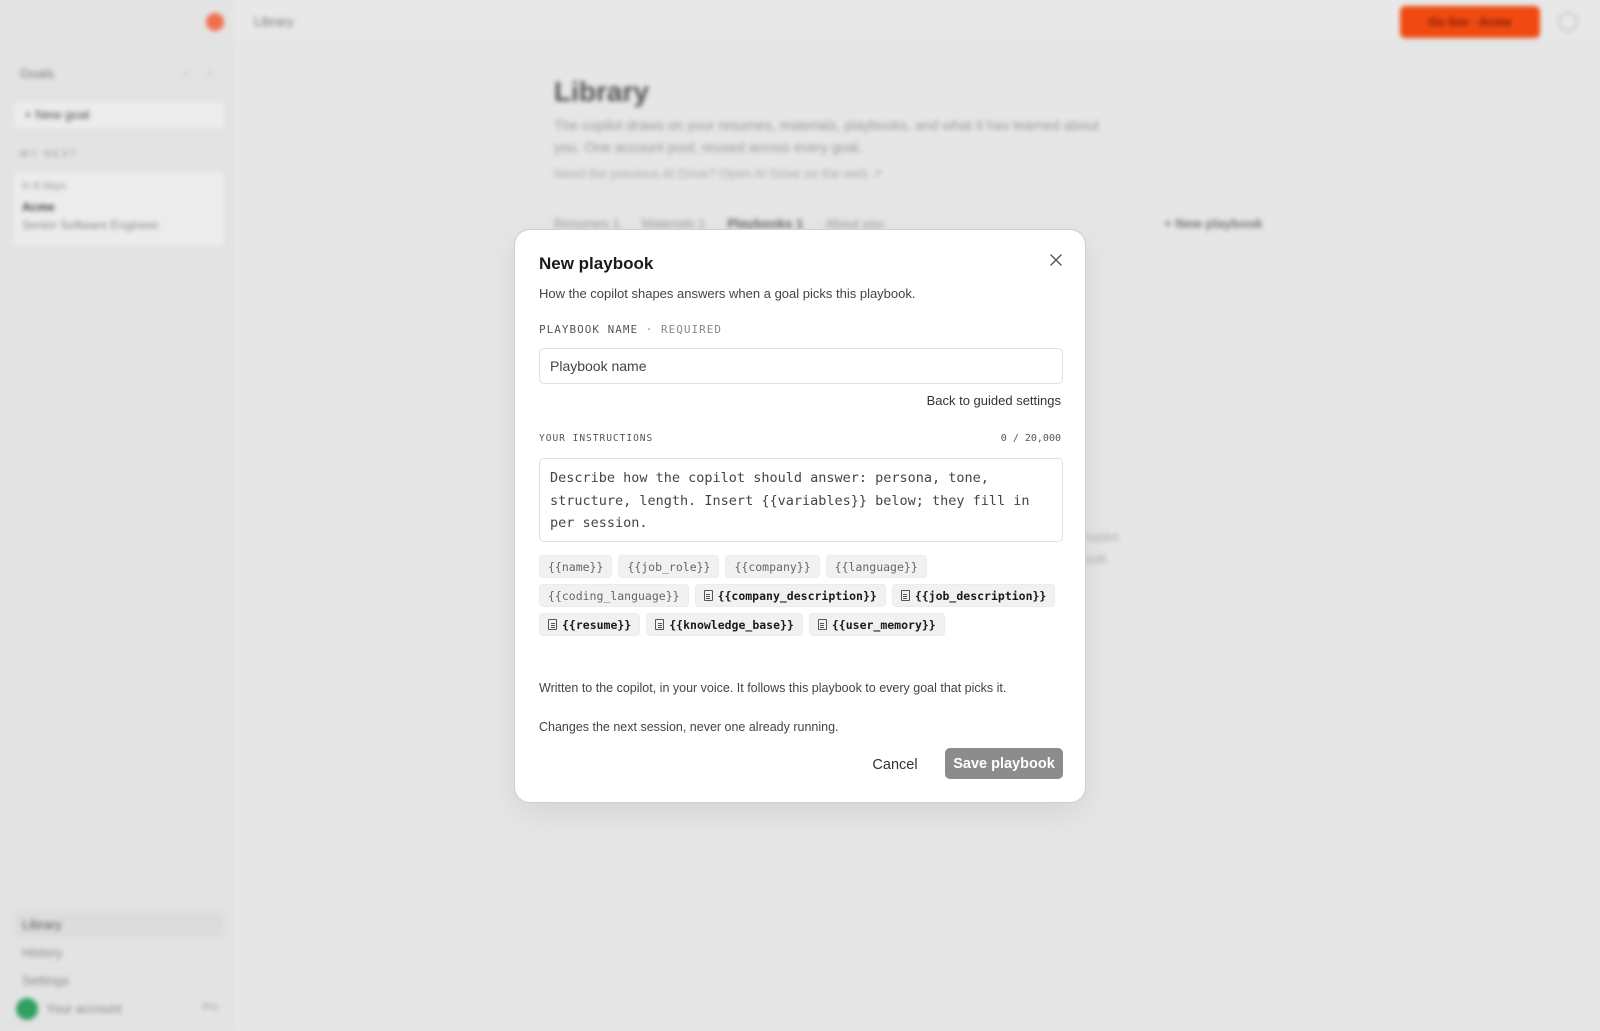 This screenshot has height=1031, width=1600. I want to click on back-to-guided-settings-link: Back to guided settings, so click(994, 400).